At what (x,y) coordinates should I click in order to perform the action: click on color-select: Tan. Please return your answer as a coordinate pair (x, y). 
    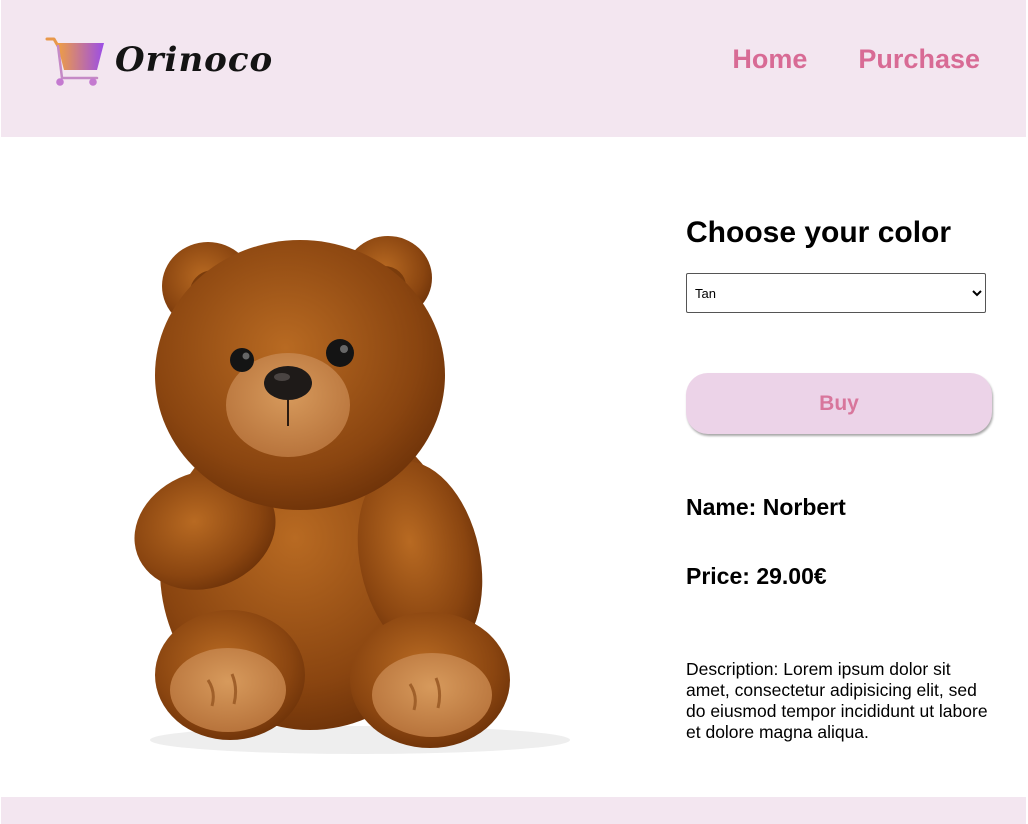
    Looking at the image, I should click on (836, 293).